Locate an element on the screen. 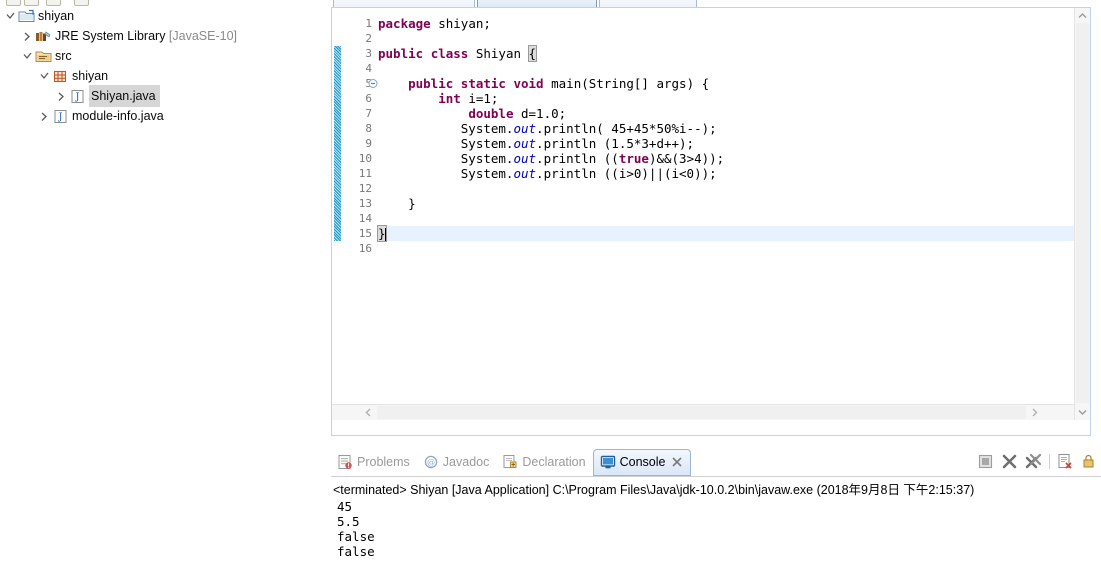 The width and height of the screenshot is (1101, 579). tree-item-sublabel: [JavaSE-10] is located at coordinates (201, 36).